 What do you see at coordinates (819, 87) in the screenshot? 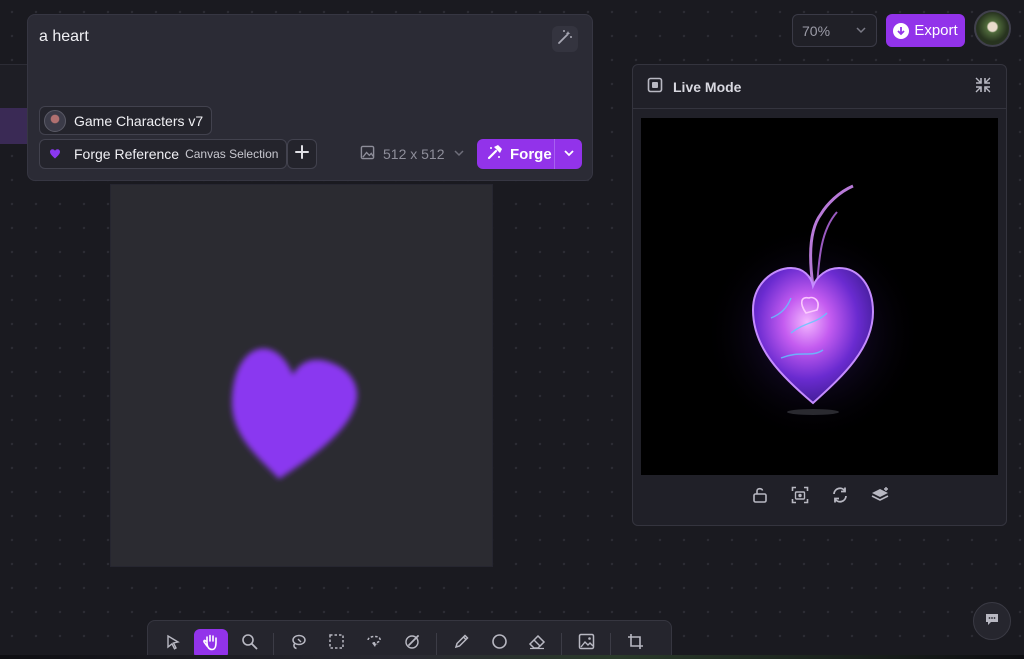
I see `live-mode-header: Live Mode` at bounding box center [819, 87].